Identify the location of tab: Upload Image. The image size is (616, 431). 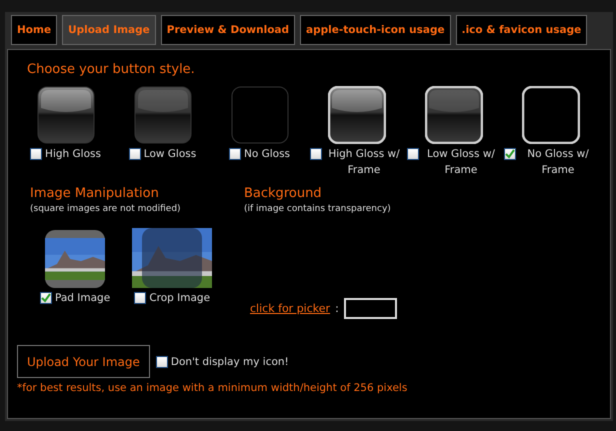
(109, 30).